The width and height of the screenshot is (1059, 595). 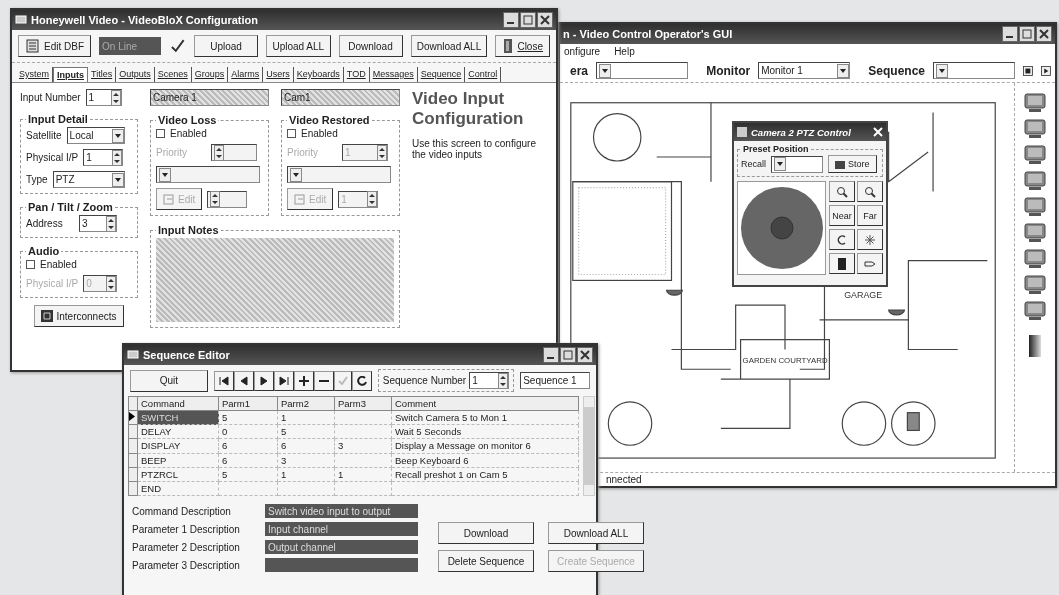 What do you see at coordinates (842, 215) in the screenshot?
I see `focus-button: Near` at bounding box center [842, 215].